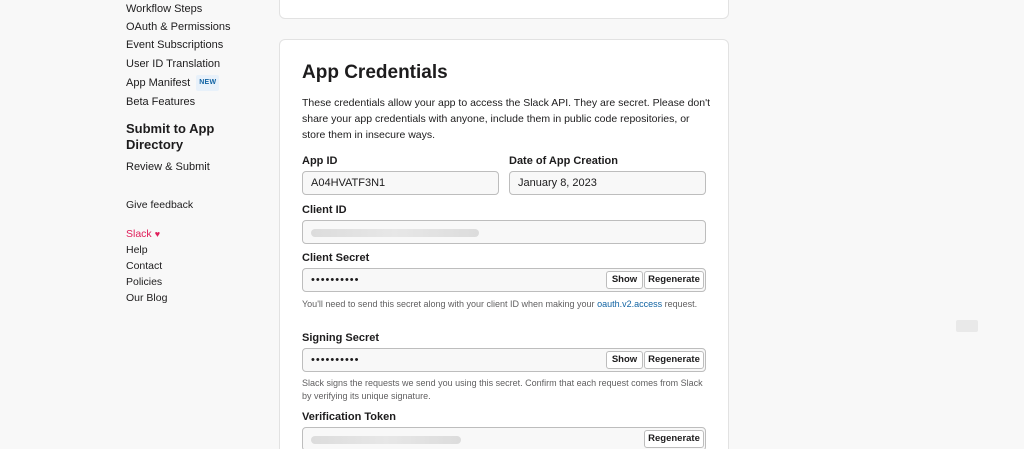 Image resolution: width=1024 pixels, height=449 pixels. I want to click on verification-token-field: Regenerate, so click(504, 438).